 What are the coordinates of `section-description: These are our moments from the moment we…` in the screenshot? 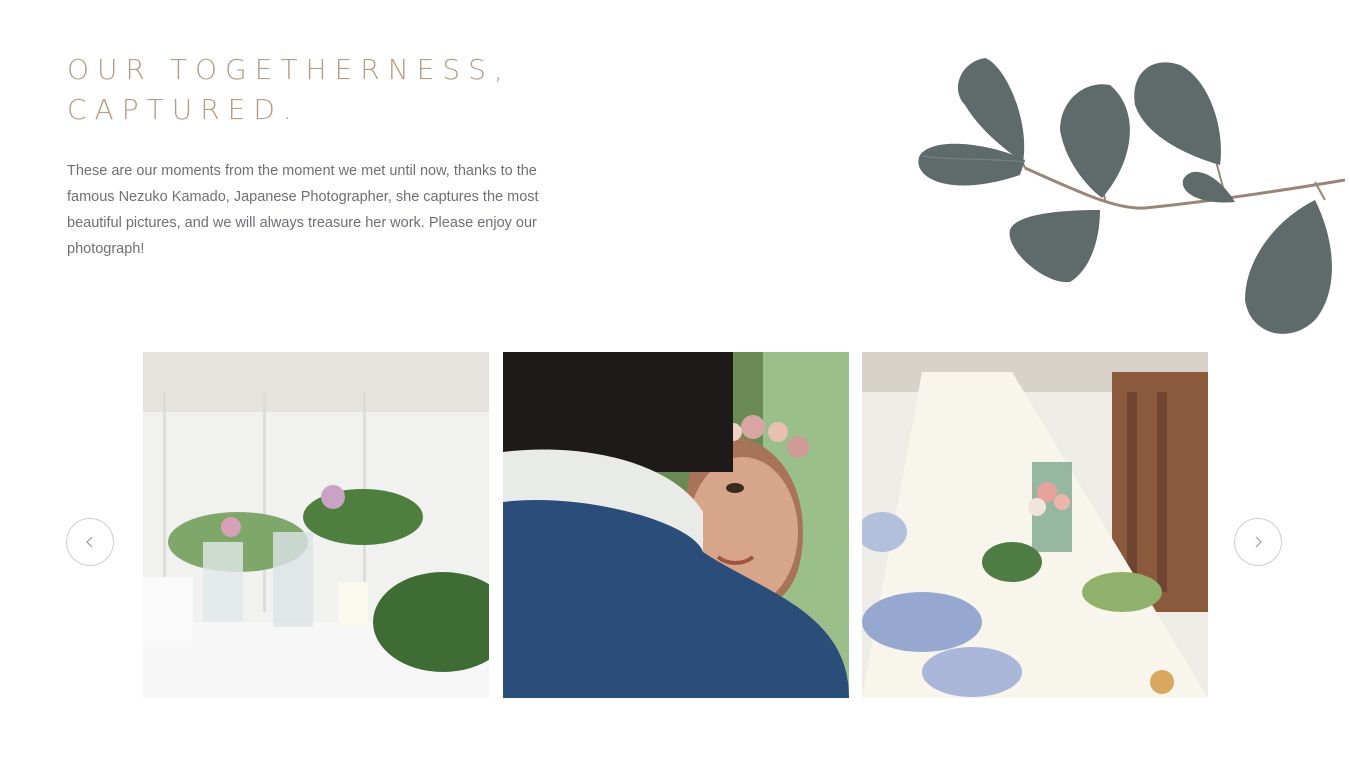 It's located at (303, 210).